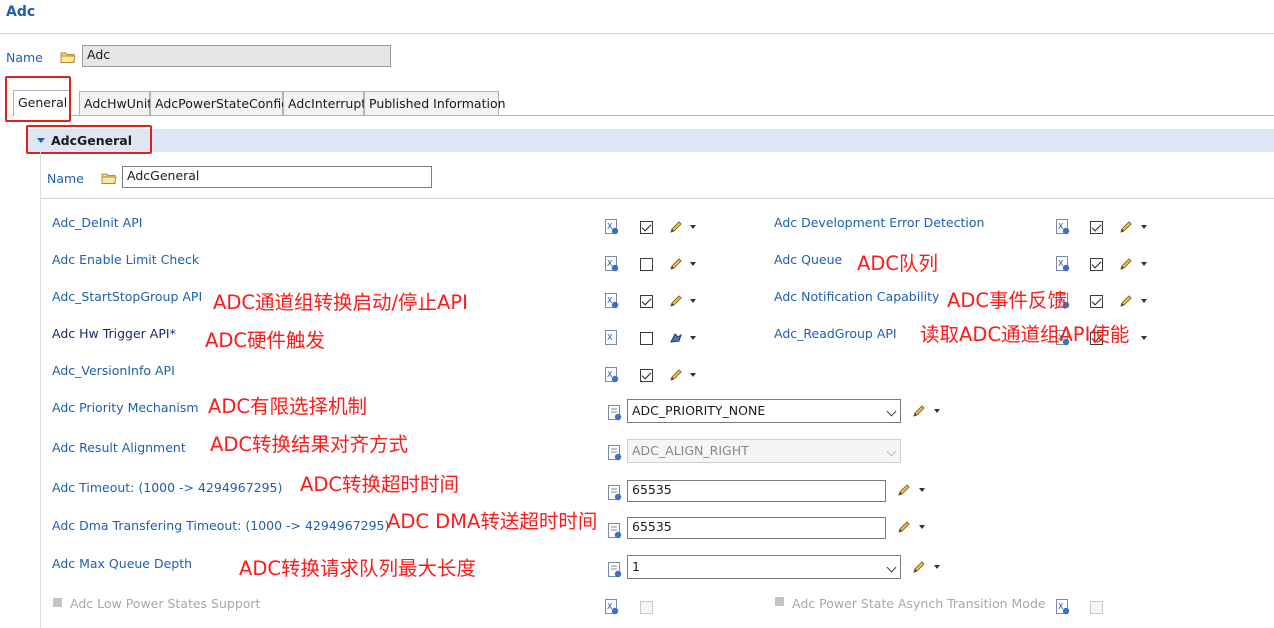  Describe the element at coordinates (646, 264) in the screenshot. I see `param-limit-check-checkbox` at that location.